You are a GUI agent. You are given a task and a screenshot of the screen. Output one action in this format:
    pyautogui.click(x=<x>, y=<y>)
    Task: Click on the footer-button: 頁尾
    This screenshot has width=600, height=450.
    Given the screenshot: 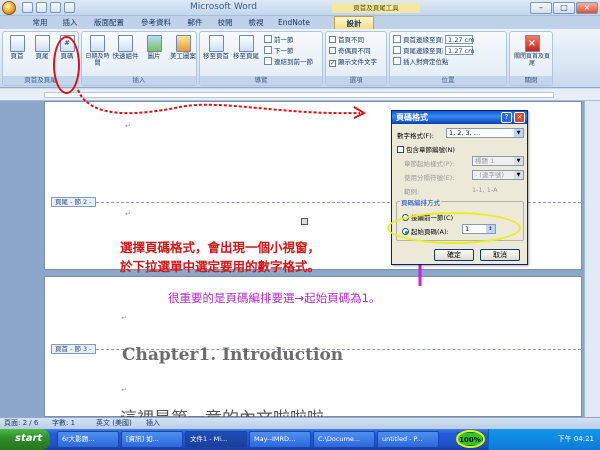 What is the action you would take?
    pyautogui.click(x=42, y=51)
    